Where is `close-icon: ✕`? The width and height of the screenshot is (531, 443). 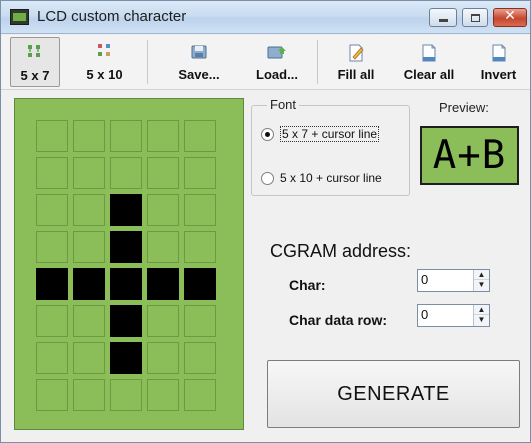 close-icon: ✕ is located at coordinates (510, 16).